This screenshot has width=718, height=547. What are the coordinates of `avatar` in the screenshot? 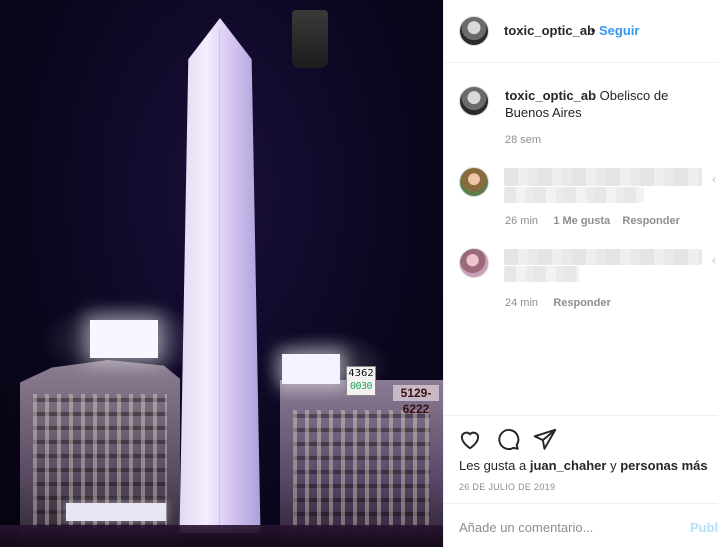 It's located at (474, 31).